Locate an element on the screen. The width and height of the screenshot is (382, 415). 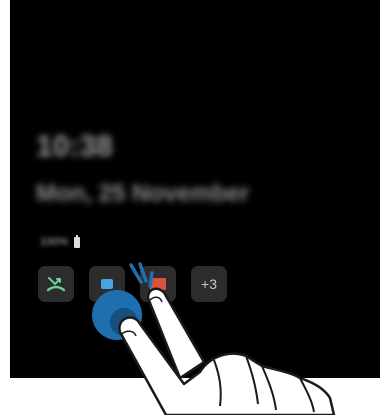
missed-call-icon is located at coordinates (56, 284).